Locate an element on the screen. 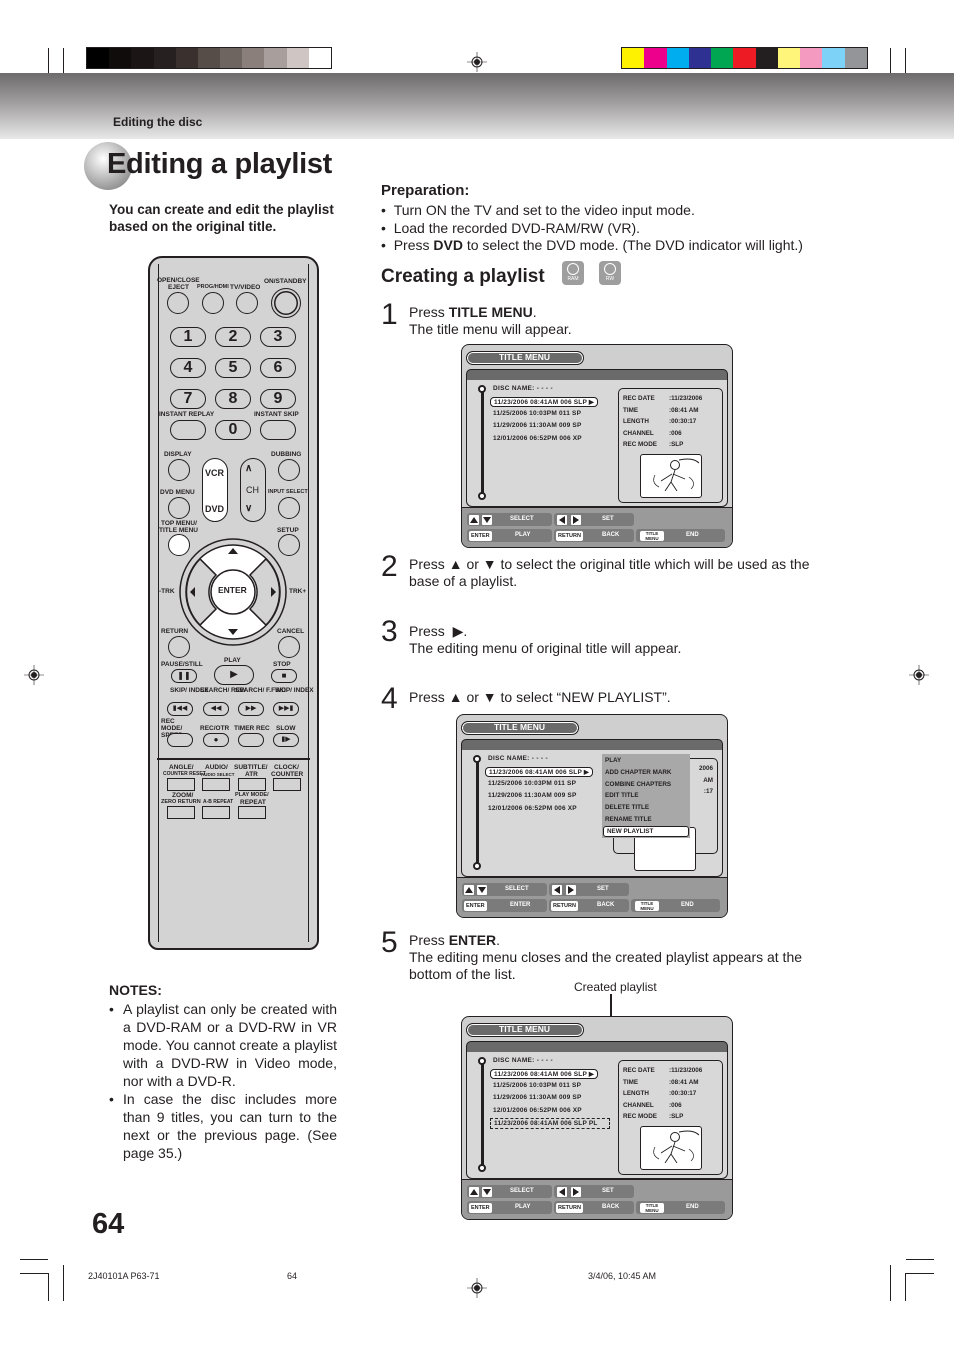  page-number: 64 is located at coordinates (108, 1224).